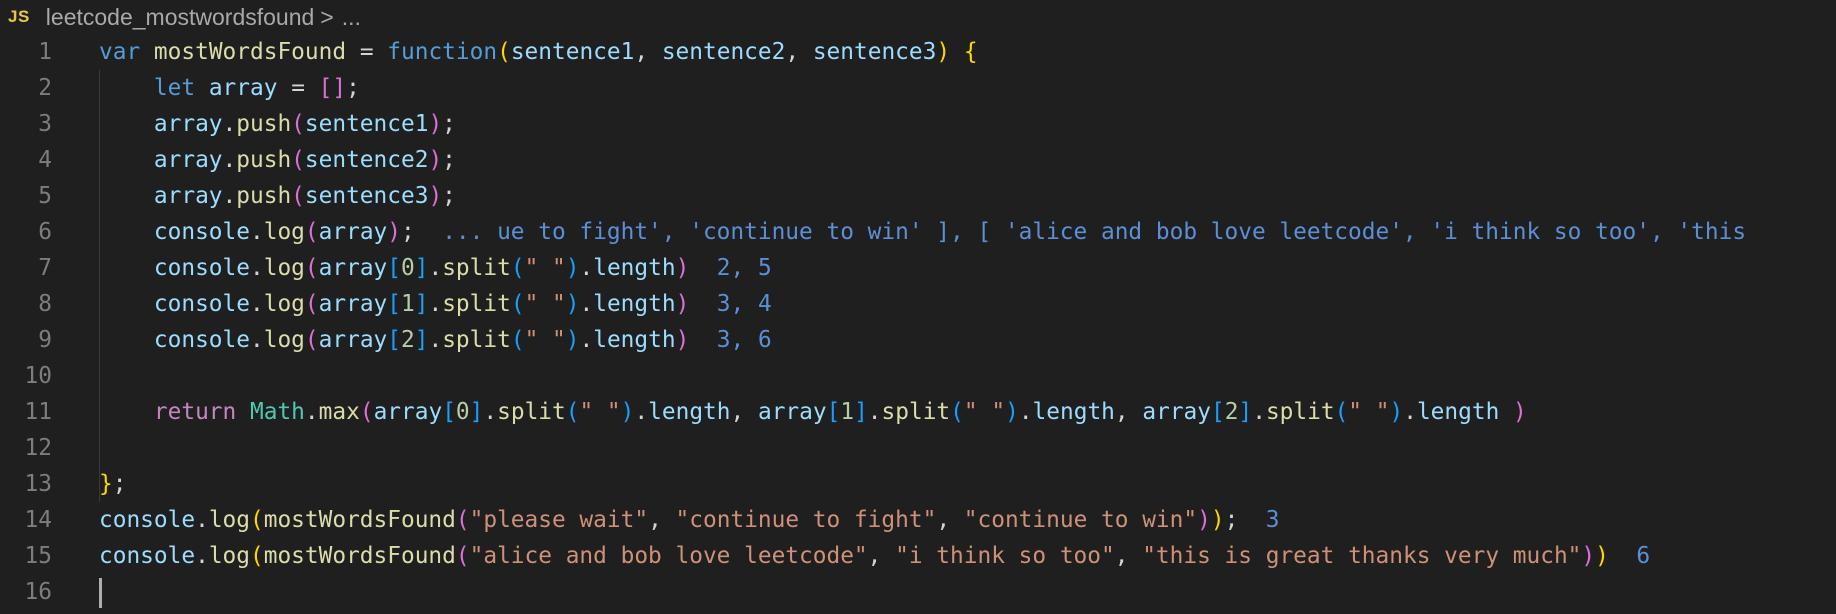  Describe the element at coordinates (744, 268) in the screenshot. I see `inline-result: 2, 5` at that location.